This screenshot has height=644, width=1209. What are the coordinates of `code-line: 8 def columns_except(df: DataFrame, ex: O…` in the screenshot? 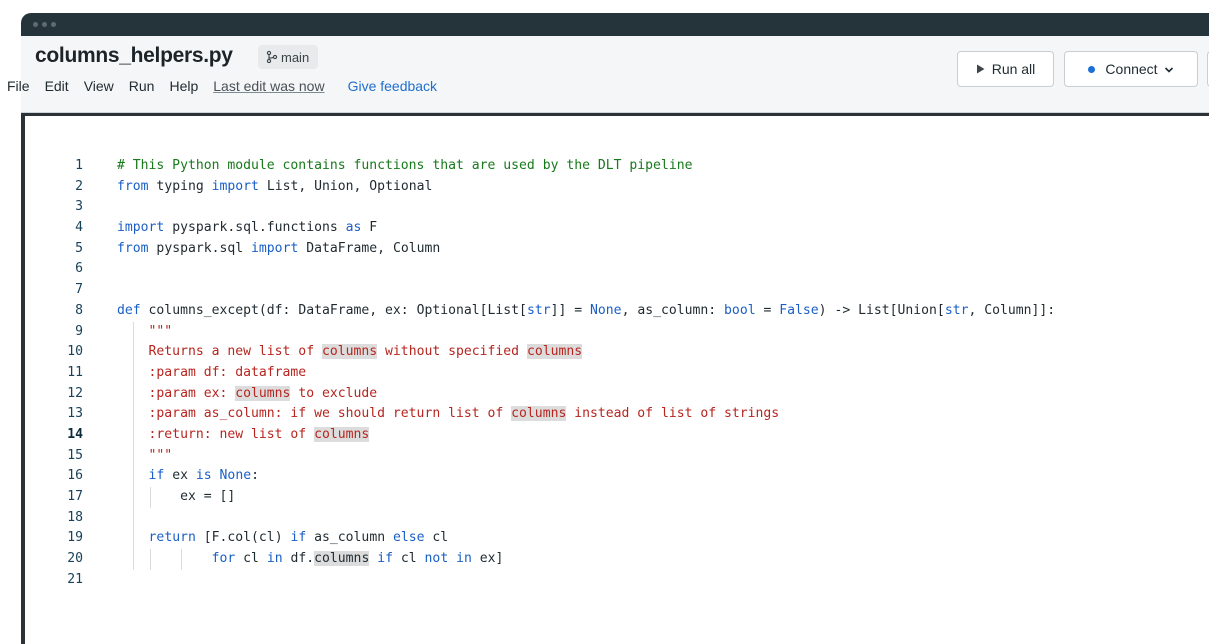 It's located at (617, 311).